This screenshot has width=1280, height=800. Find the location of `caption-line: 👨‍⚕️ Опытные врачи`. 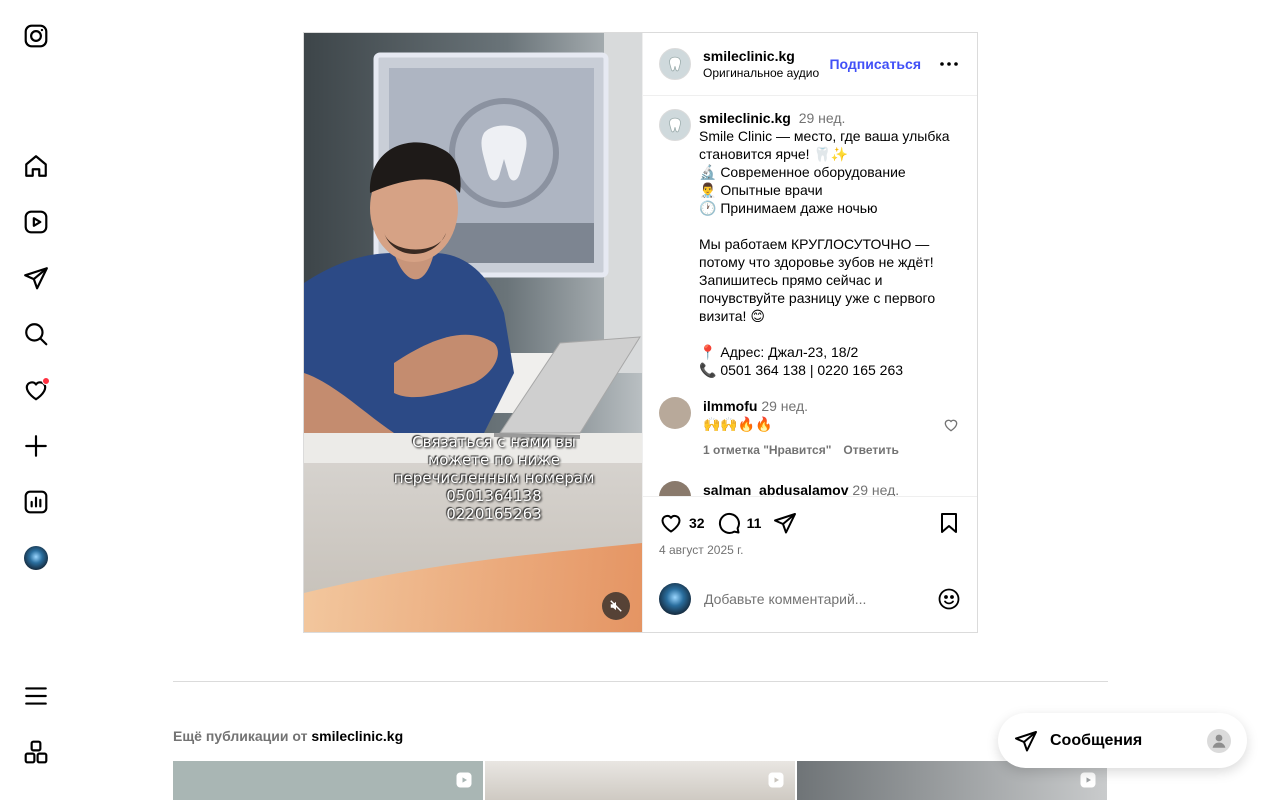

caption-line: 👨‍⚕️ Опытные врачи is located at coordinates (761, 190).